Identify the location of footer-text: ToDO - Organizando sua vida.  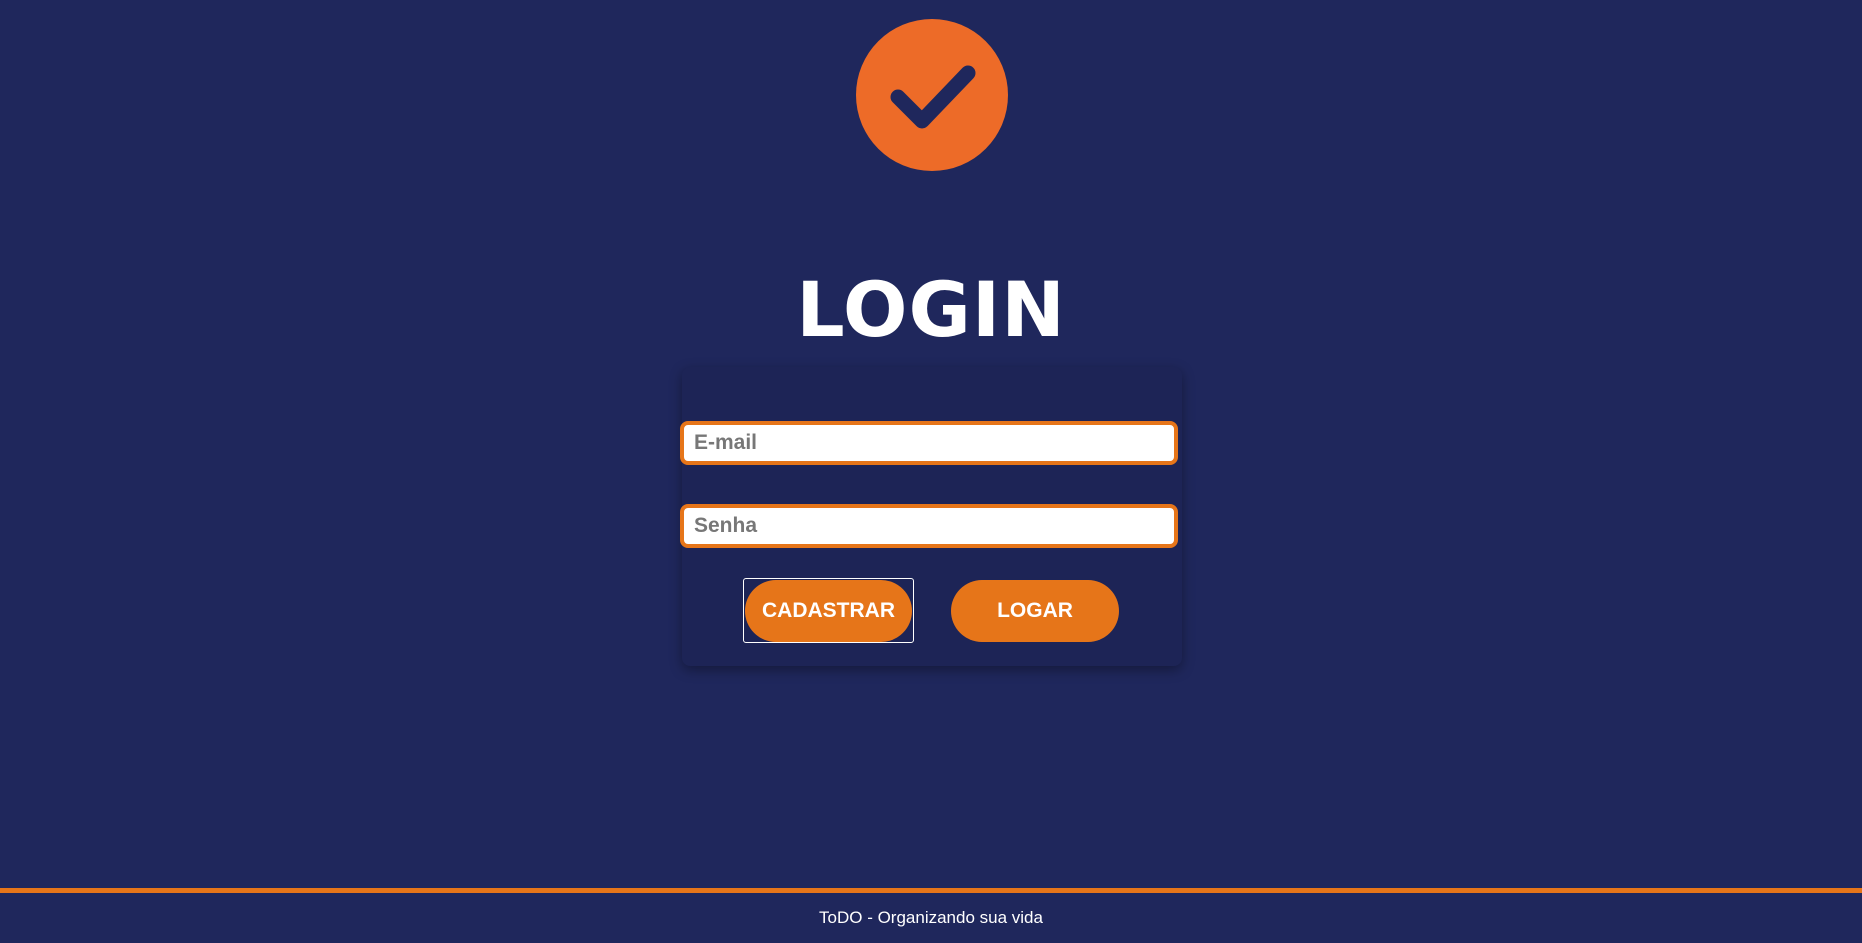
(931, 917).